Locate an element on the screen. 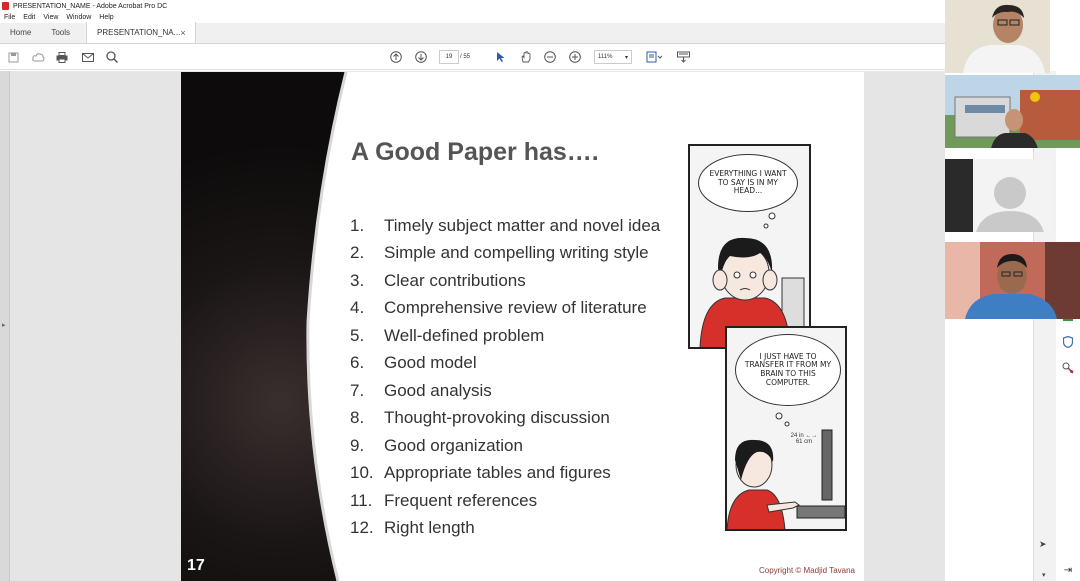  list-item: 3. Clear contributions is located at coordinates (505, 281).